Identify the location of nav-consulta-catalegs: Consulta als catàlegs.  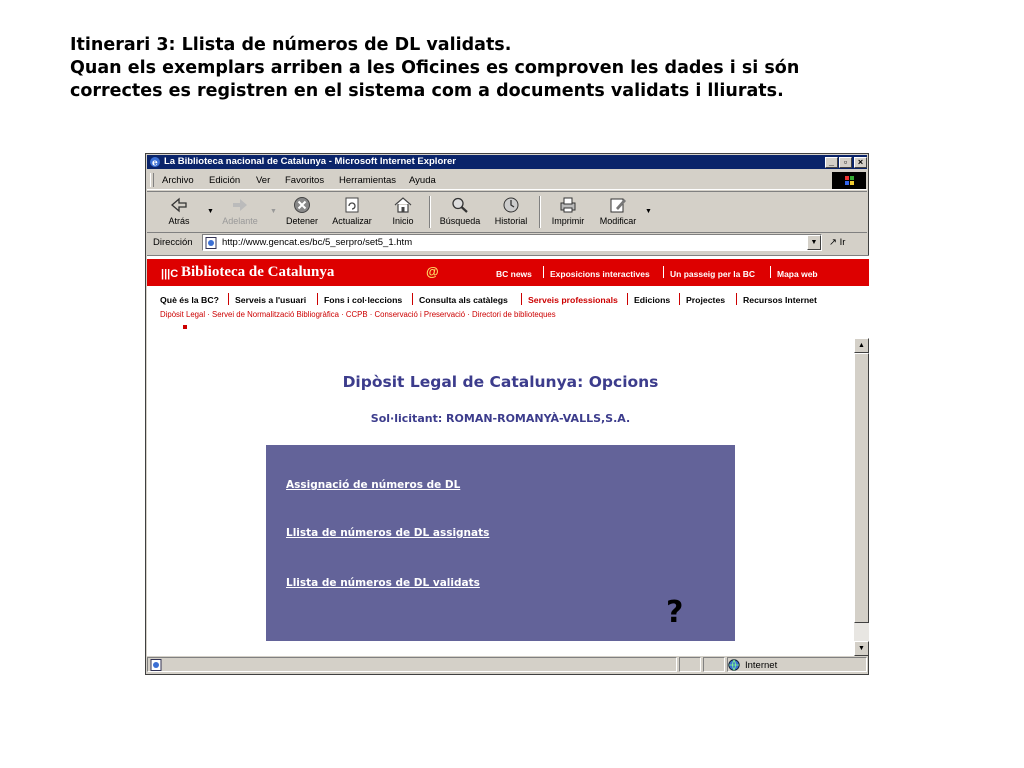
(463, 300).